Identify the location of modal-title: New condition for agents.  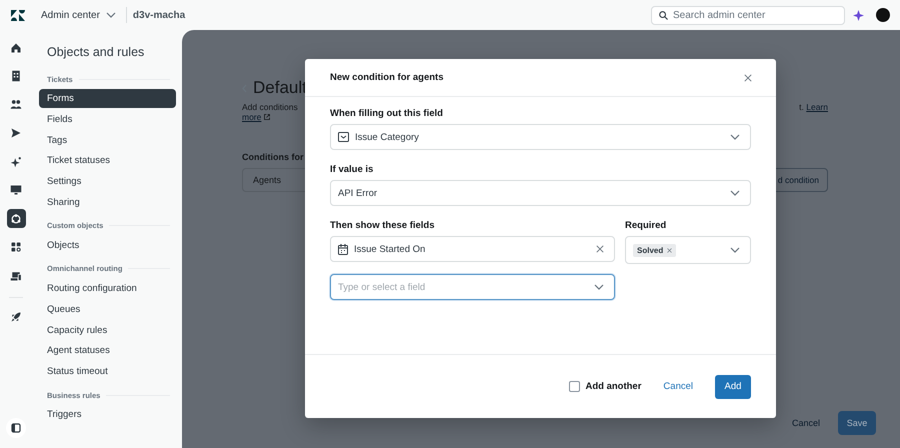
(387, 77).